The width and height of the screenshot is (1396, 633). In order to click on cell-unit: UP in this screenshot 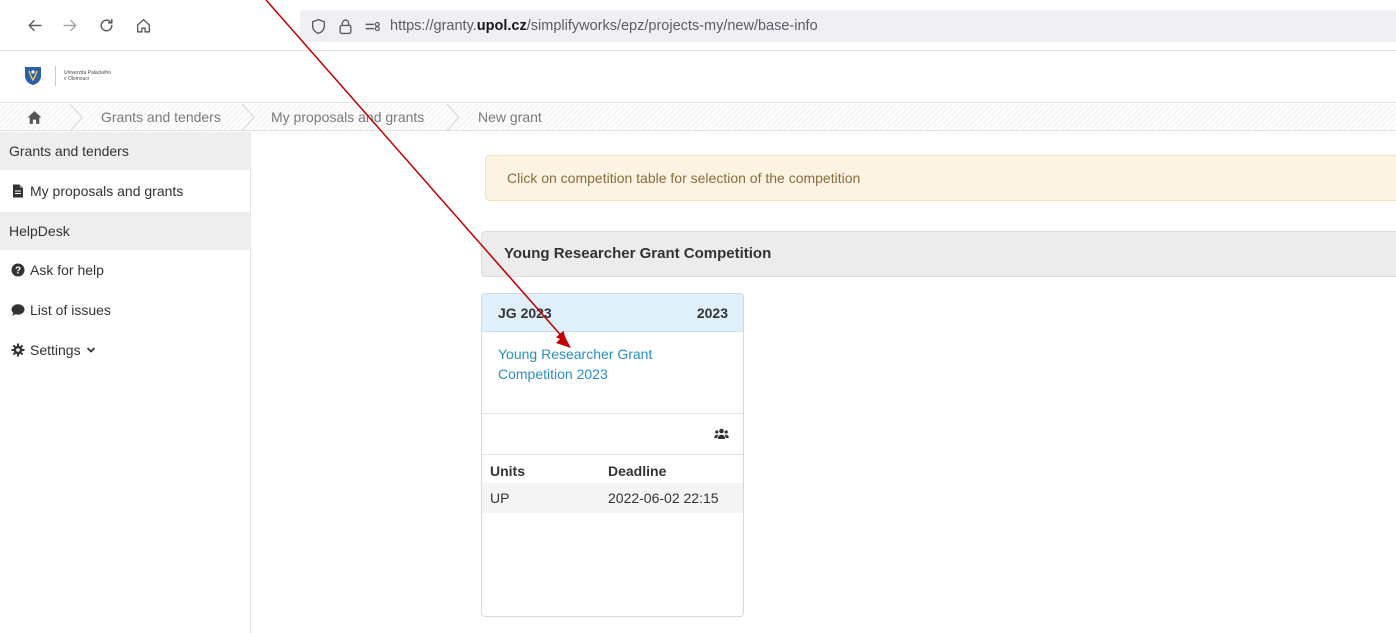, I will do `click(545, 498)`.